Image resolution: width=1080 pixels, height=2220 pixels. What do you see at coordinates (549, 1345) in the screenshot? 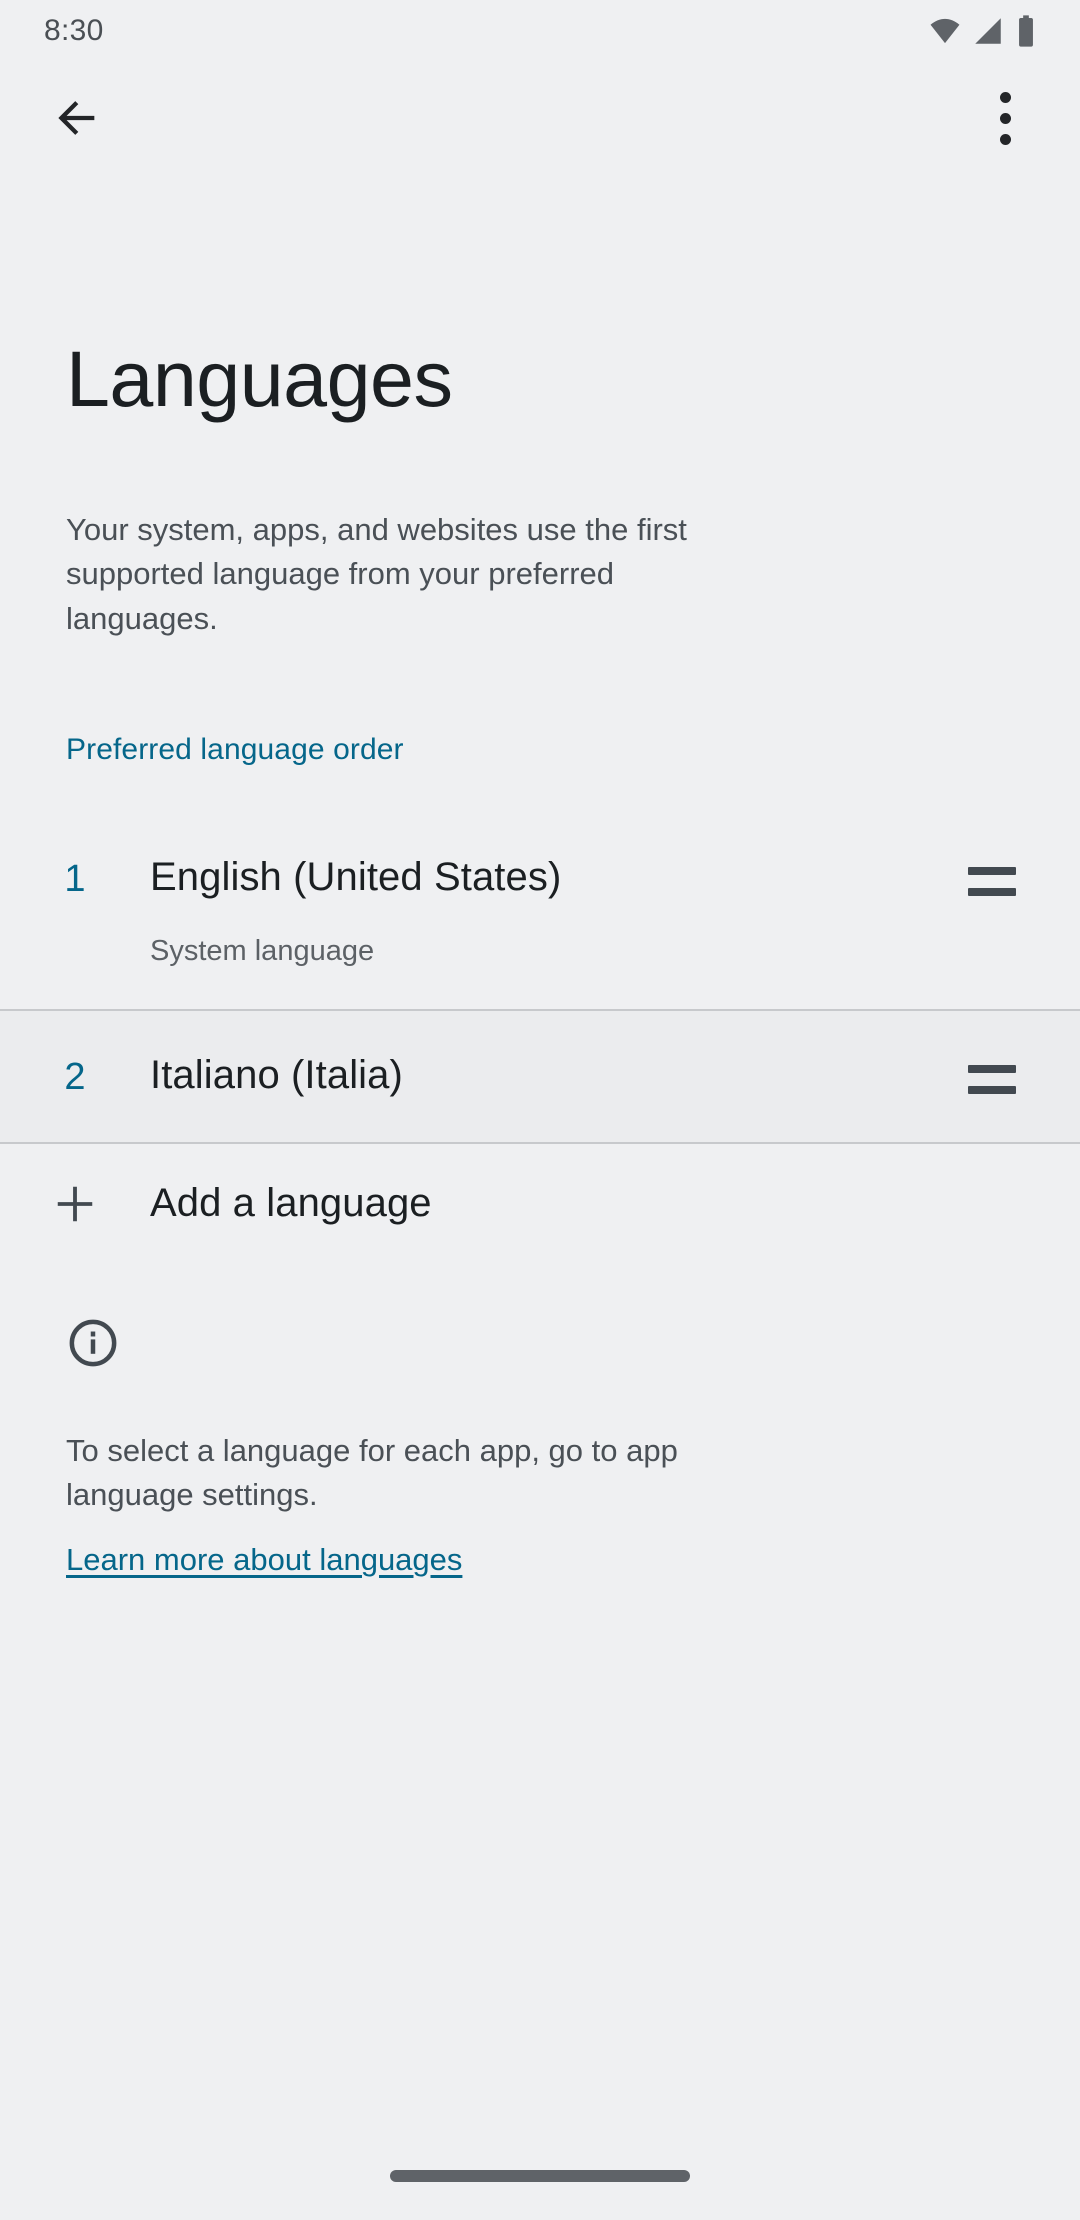
I see `info-circle-icon` at bounding box center [549, 1345].